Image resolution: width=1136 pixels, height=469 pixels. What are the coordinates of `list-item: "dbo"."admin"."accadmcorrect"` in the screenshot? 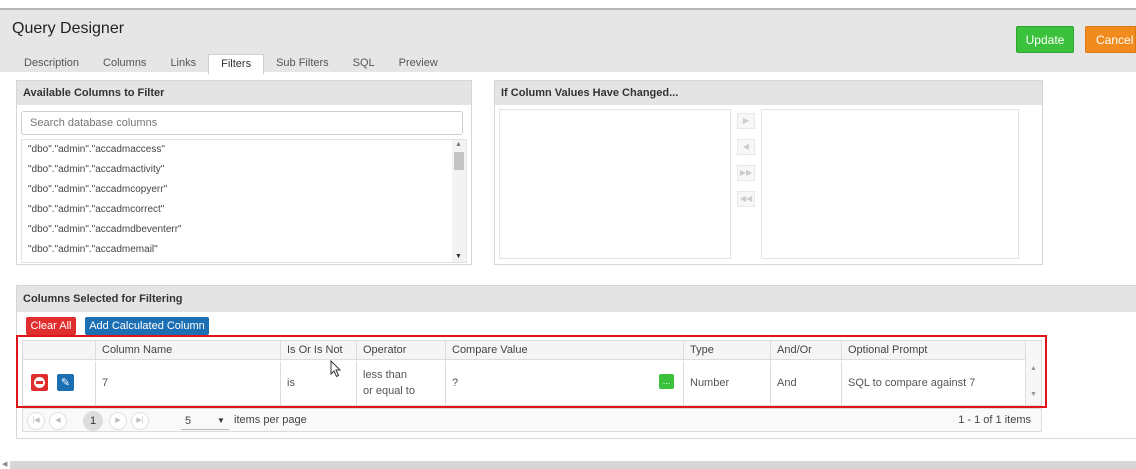 It's located at (244, 210).